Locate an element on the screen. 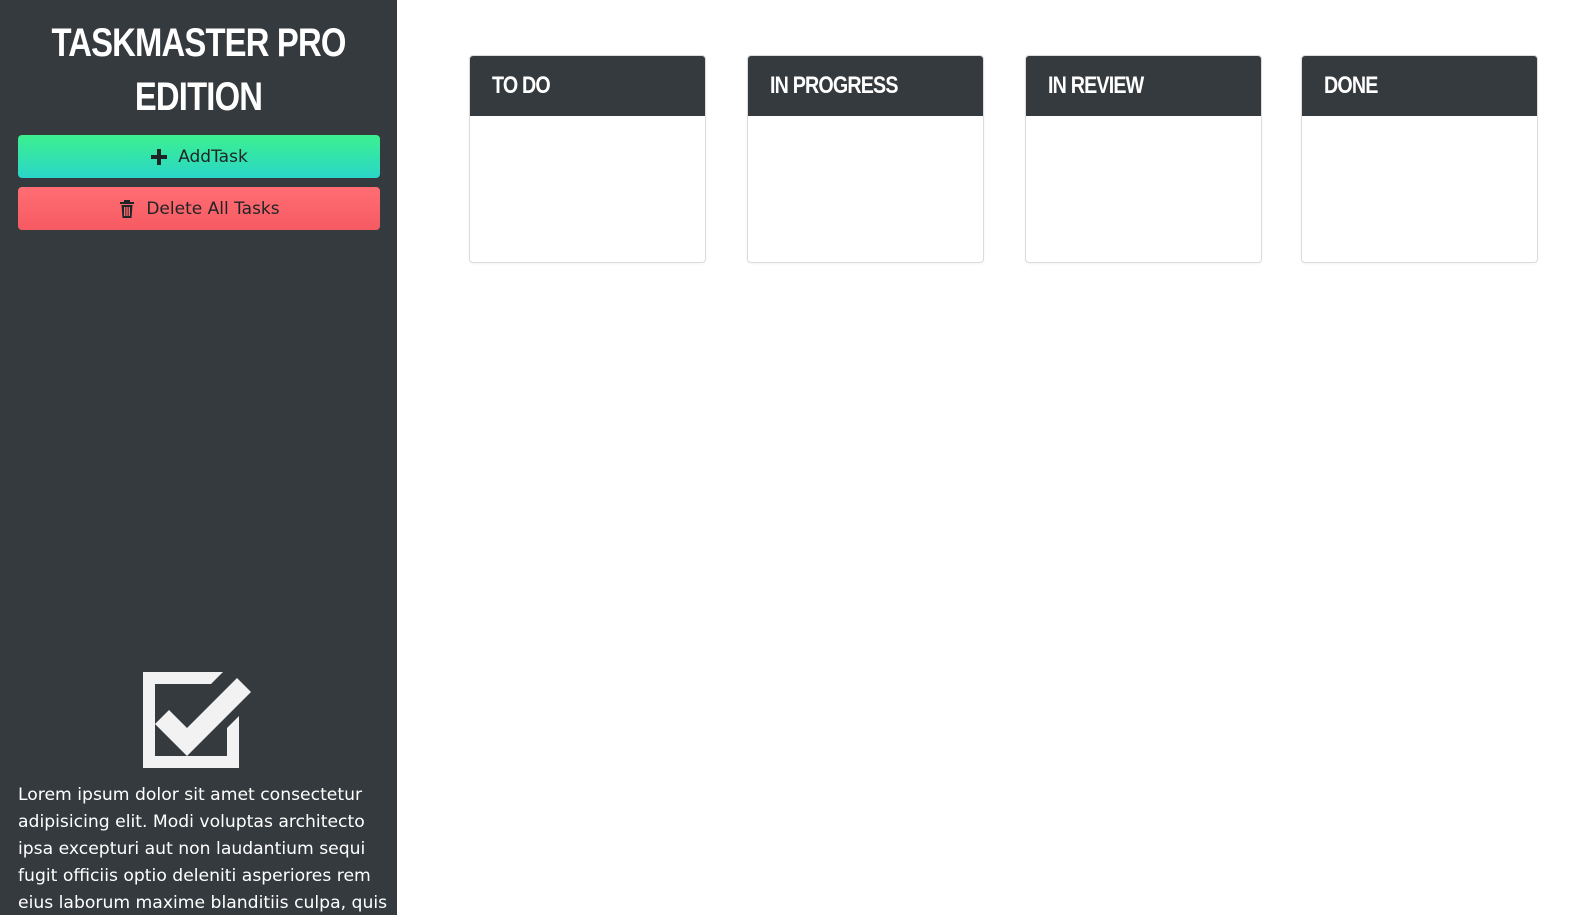 The height and width of the screenshot is (915, 1582). app-title: TASKMASTER PRO EDITION is located at coordinates (198, 70).